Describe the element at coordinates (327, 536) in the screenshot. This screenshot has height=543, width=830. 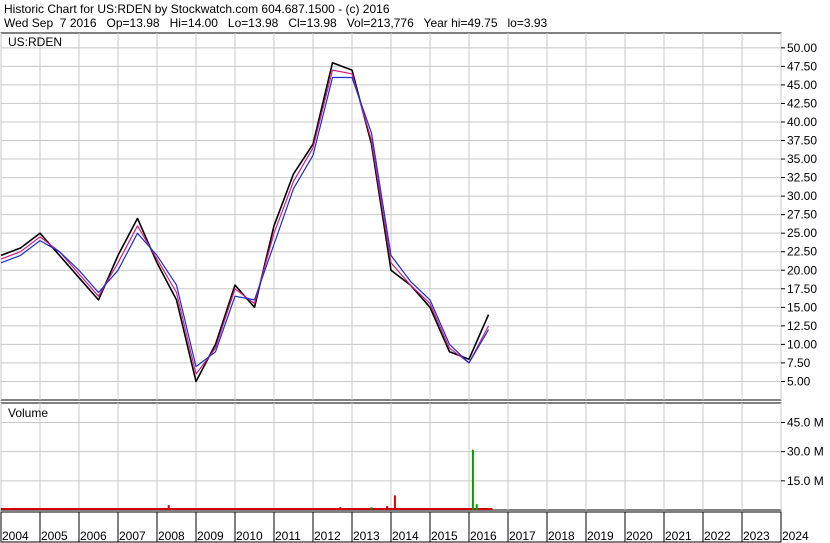
I see `x-tick-label: 2012` at that location.